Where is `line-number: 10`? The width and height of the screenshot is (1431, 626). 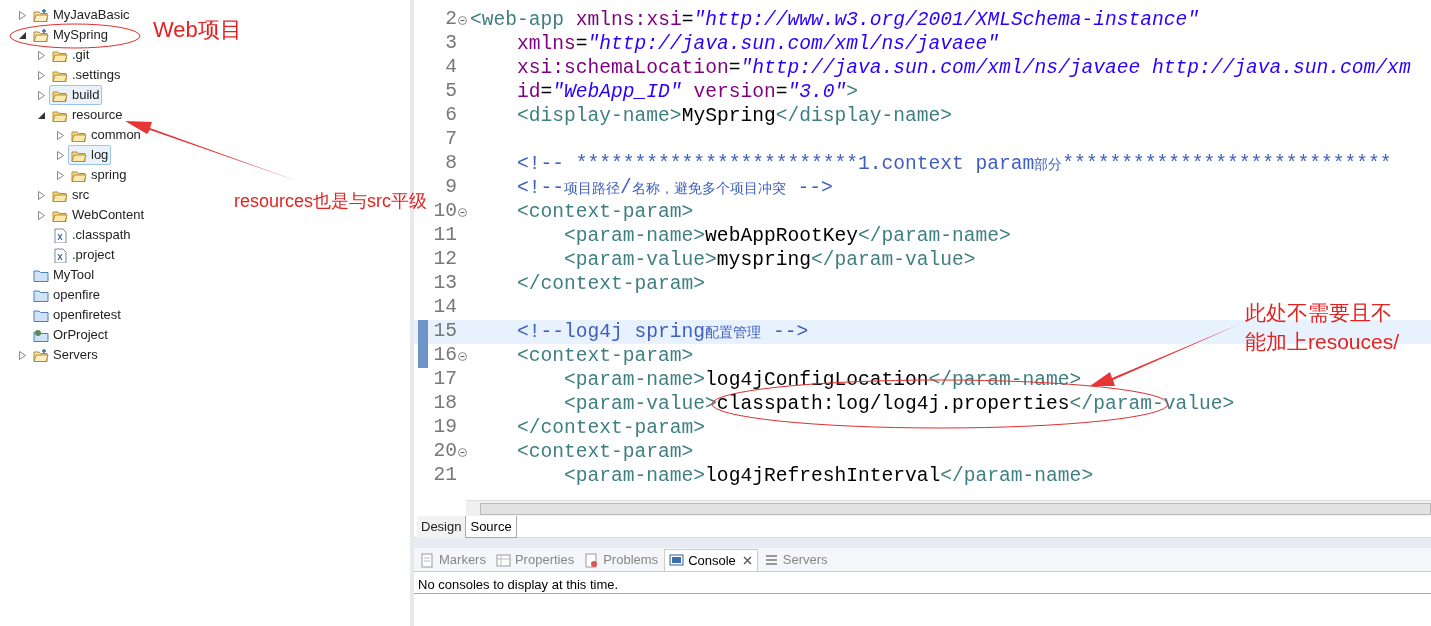 line-number: 10 is located at coordinates (445, 212).